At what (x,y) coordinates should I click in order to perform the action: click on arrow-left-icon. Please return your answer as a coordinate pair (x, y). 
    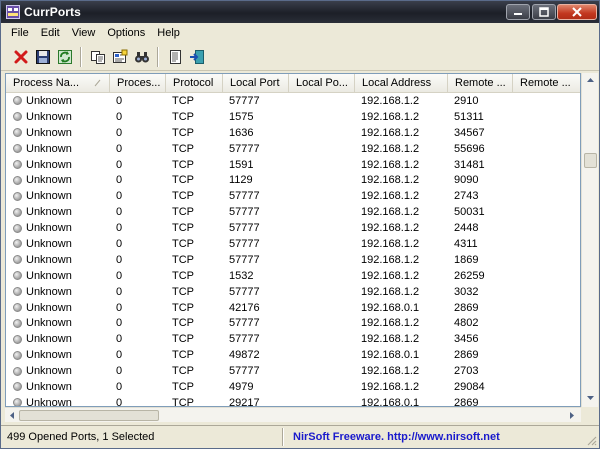
    Looking at the image, I should click on (12, 415).